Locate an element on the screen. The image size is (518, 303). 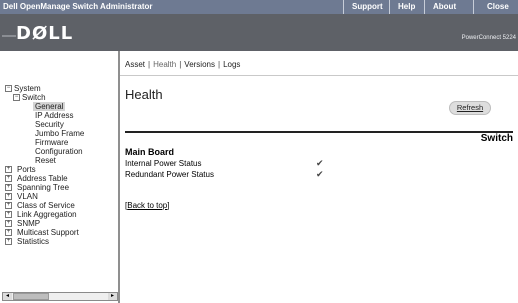
section-title: Switch is located at coordinates (496, 138).